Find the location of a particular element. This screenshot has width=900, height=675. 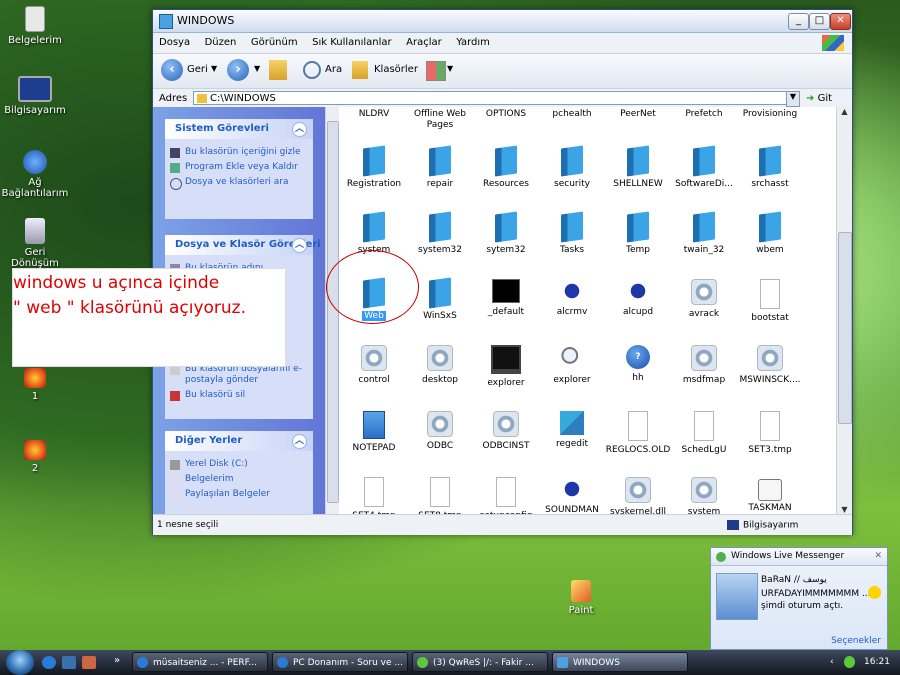

file-item: bootstat is located at coordinates (770, 301).